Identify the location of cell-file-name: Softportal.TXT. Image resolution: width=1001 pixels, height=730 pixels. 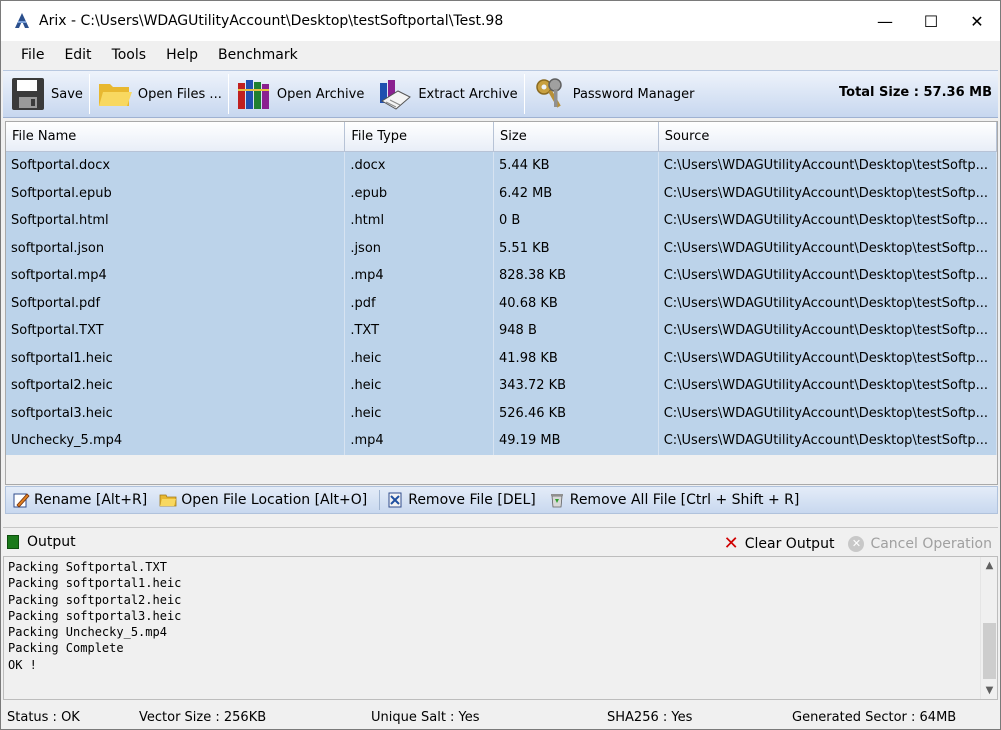
(176, 331).